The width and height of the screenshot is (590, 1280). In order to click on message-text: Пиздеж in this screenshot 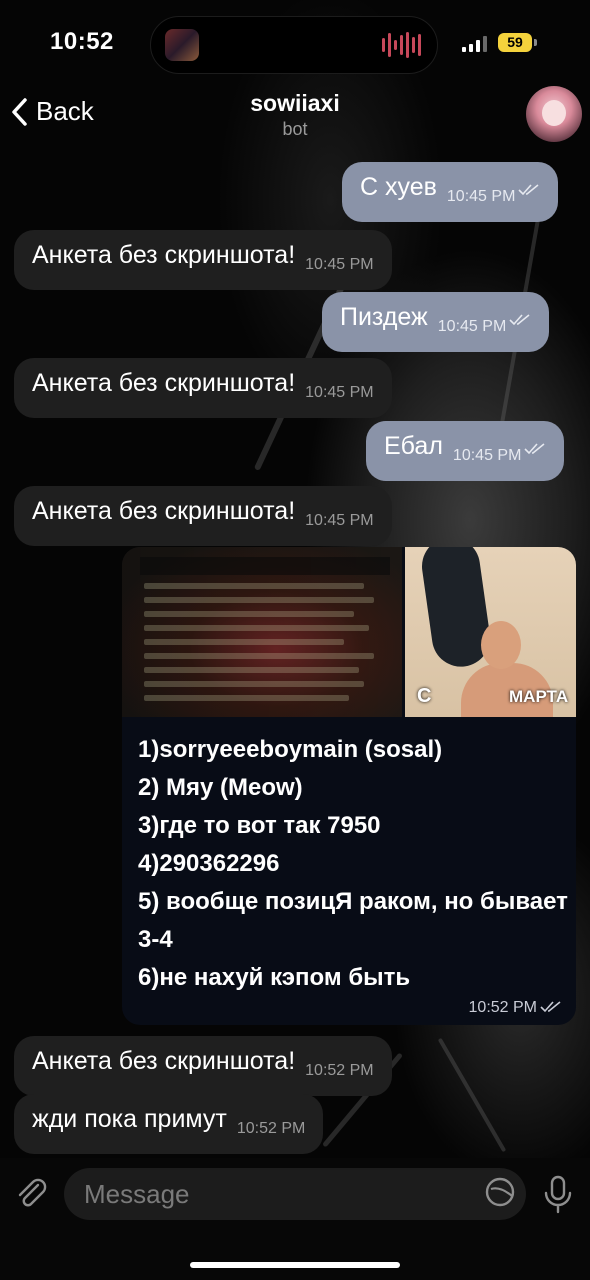, I will do `click(384, 317)`.